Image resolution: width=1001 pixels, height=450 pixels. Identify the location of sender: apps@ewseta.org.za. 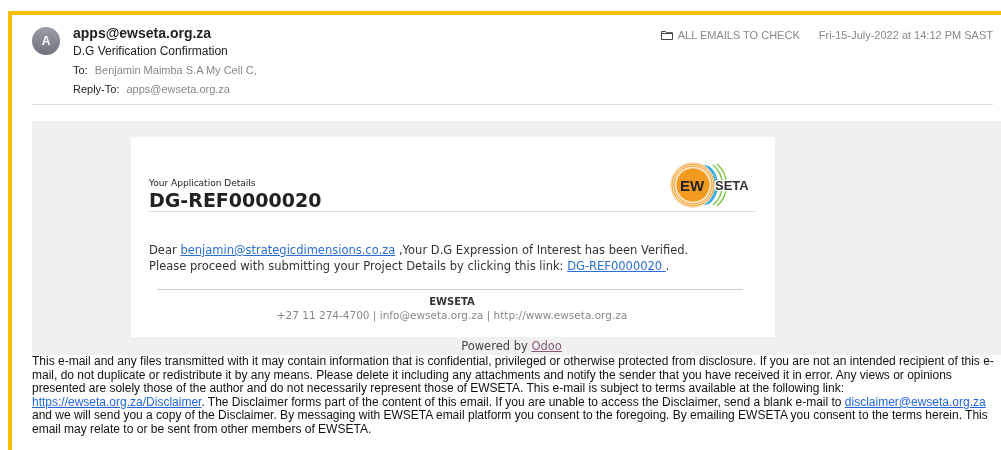
(143, 33).